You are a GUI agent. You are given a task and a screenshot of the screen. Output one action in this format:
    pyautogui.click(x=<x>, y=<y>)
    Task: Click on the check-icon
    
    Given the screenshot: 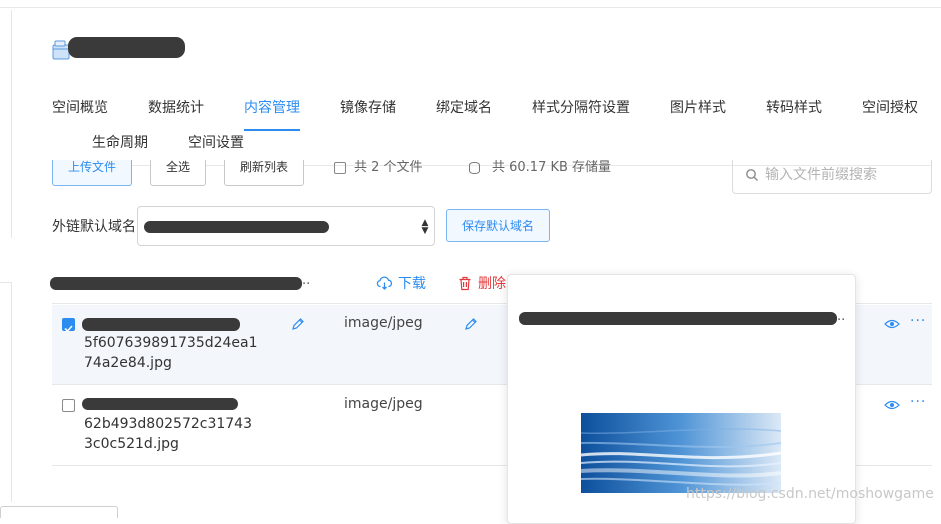 What is the action you would take?
    pyautogui.click(x=68, y=329)
    